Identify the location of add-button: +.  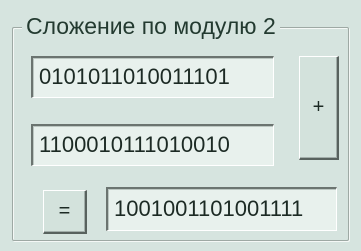
(319, 108).